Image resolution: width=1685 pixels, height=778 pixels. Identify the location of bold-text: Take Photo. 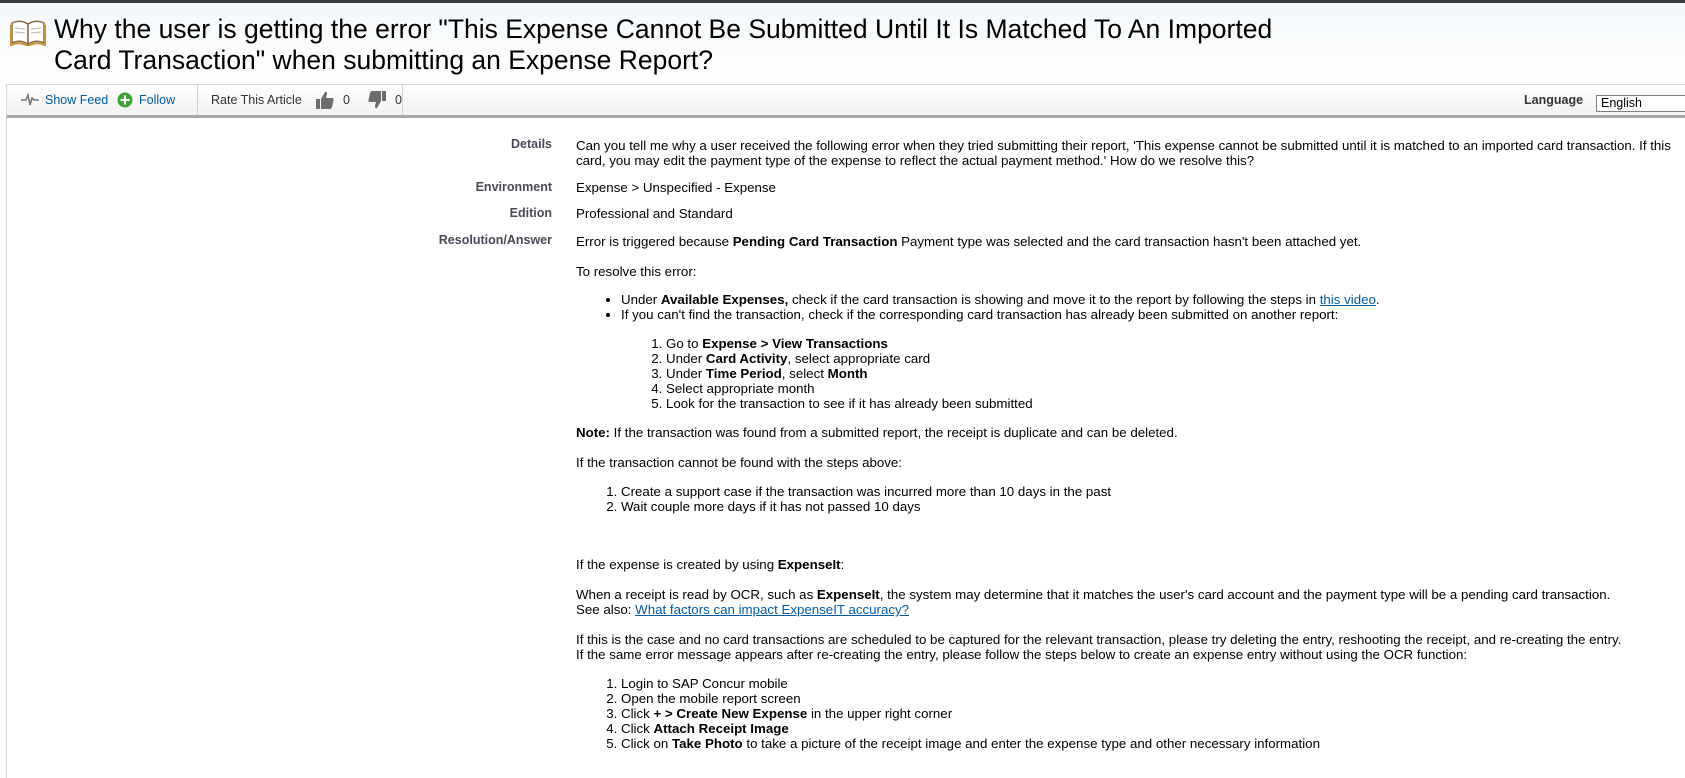
(707, 743).